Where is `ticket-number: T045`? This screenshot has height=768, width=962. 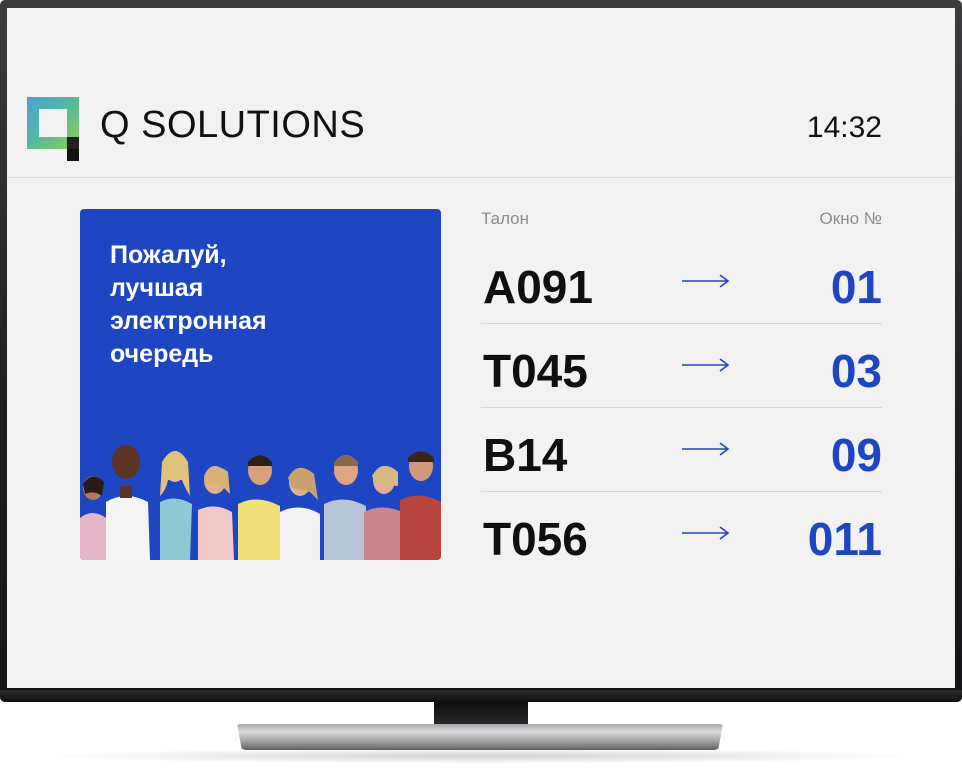 ticket-number: T045 is located at coordinates (535, 371).